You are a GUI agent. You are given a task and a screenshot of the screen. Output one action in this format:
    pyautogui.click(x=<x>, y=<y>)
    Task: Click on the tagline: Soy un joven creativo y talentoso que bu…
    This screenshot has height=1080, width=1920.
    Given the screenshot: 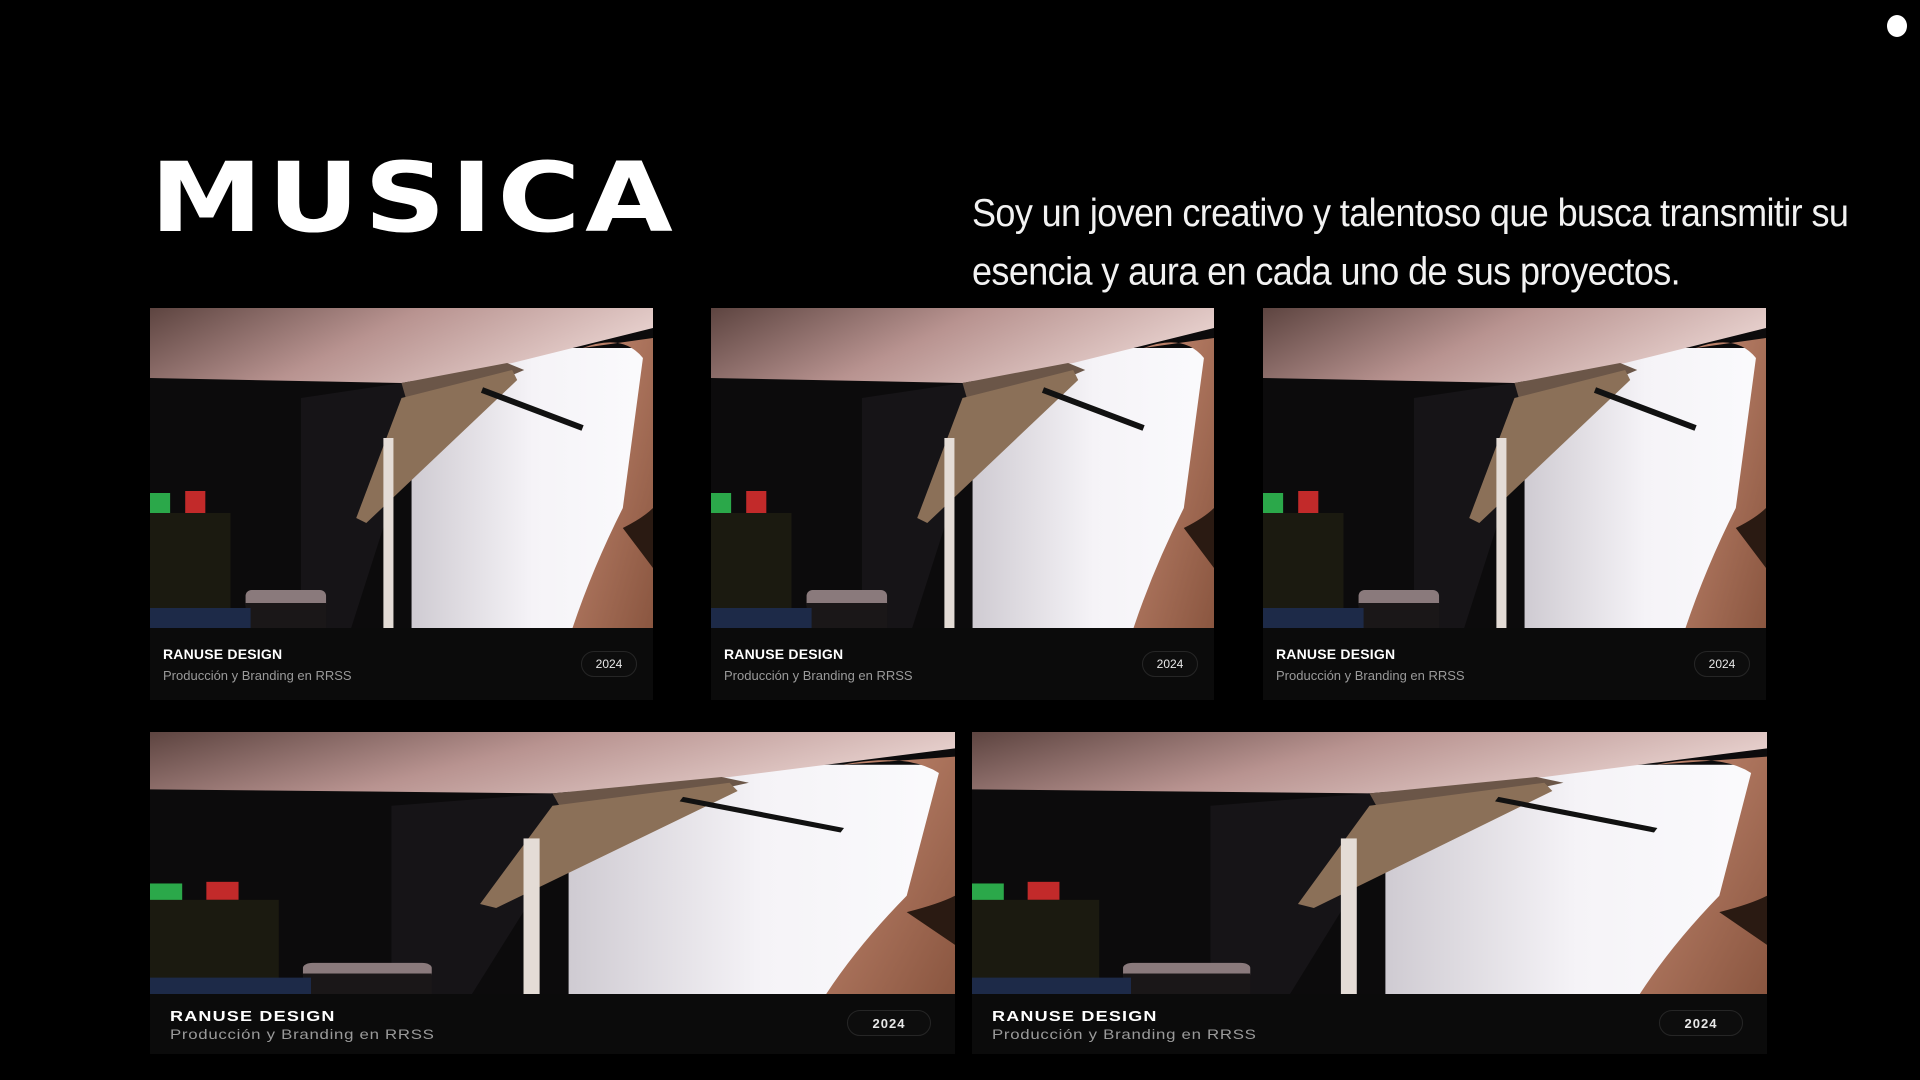 What is the action you would take?
    pyautogui.click(x=1410, y=242)
    